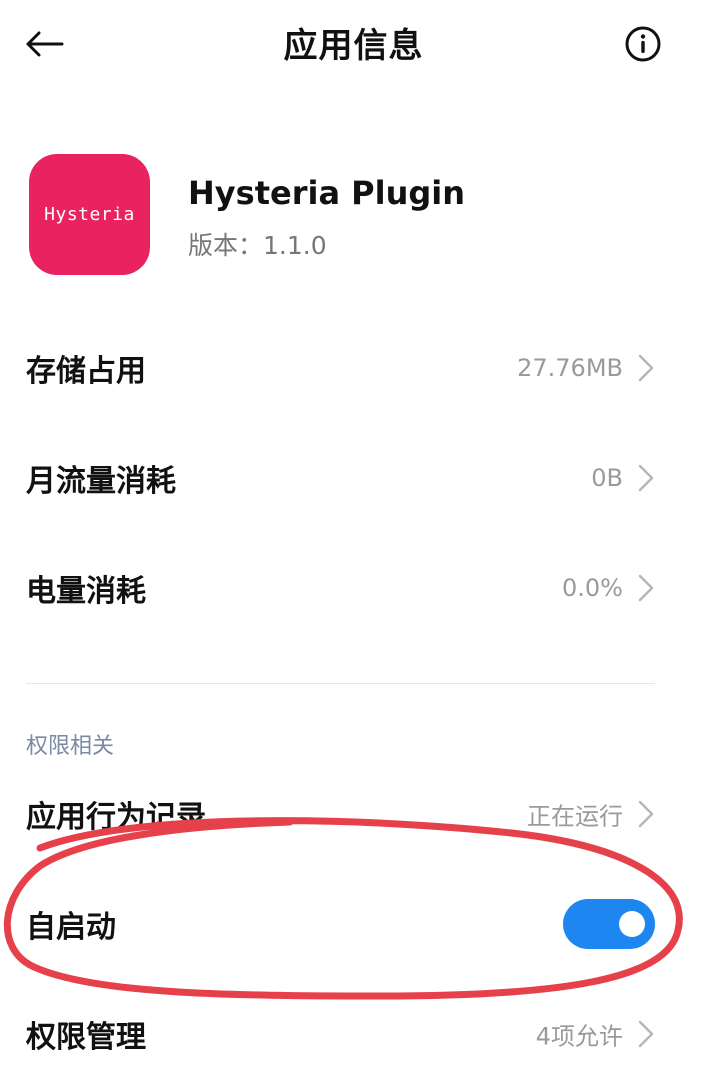 This screenshot has width=707, height=1084. What do you see at coordinates (101, 481) in the screenshot?
I see `row-label: 月流量消耗` at bounding box center [101, 481].